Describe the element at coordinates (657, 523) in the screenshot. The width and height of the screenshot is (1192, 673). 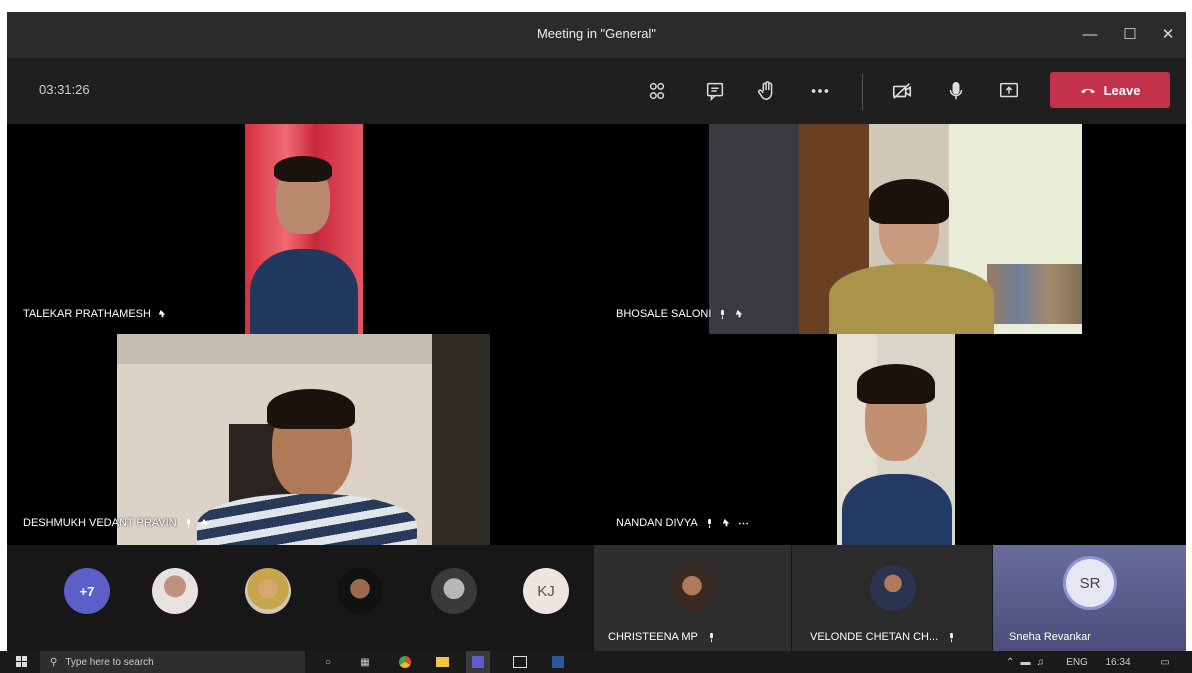
I see `participant-name: NANDAN DIVYA` at that location.